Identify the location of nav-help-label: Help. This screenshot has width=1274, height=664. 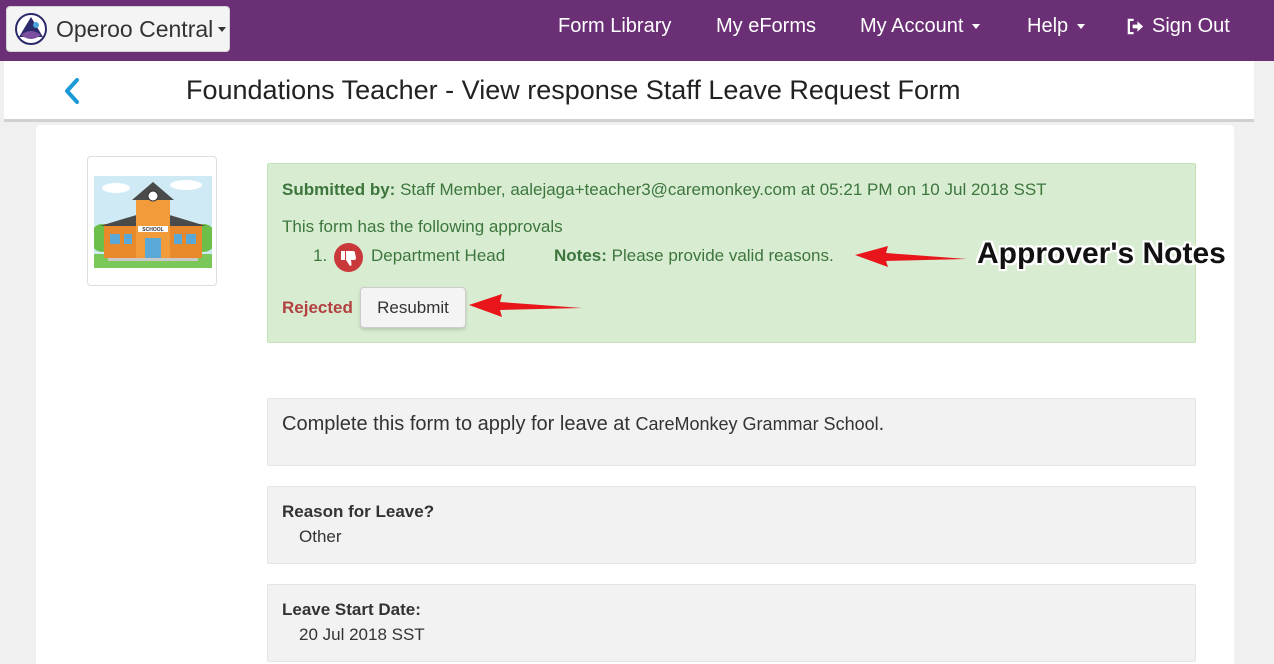
(1048, 25).